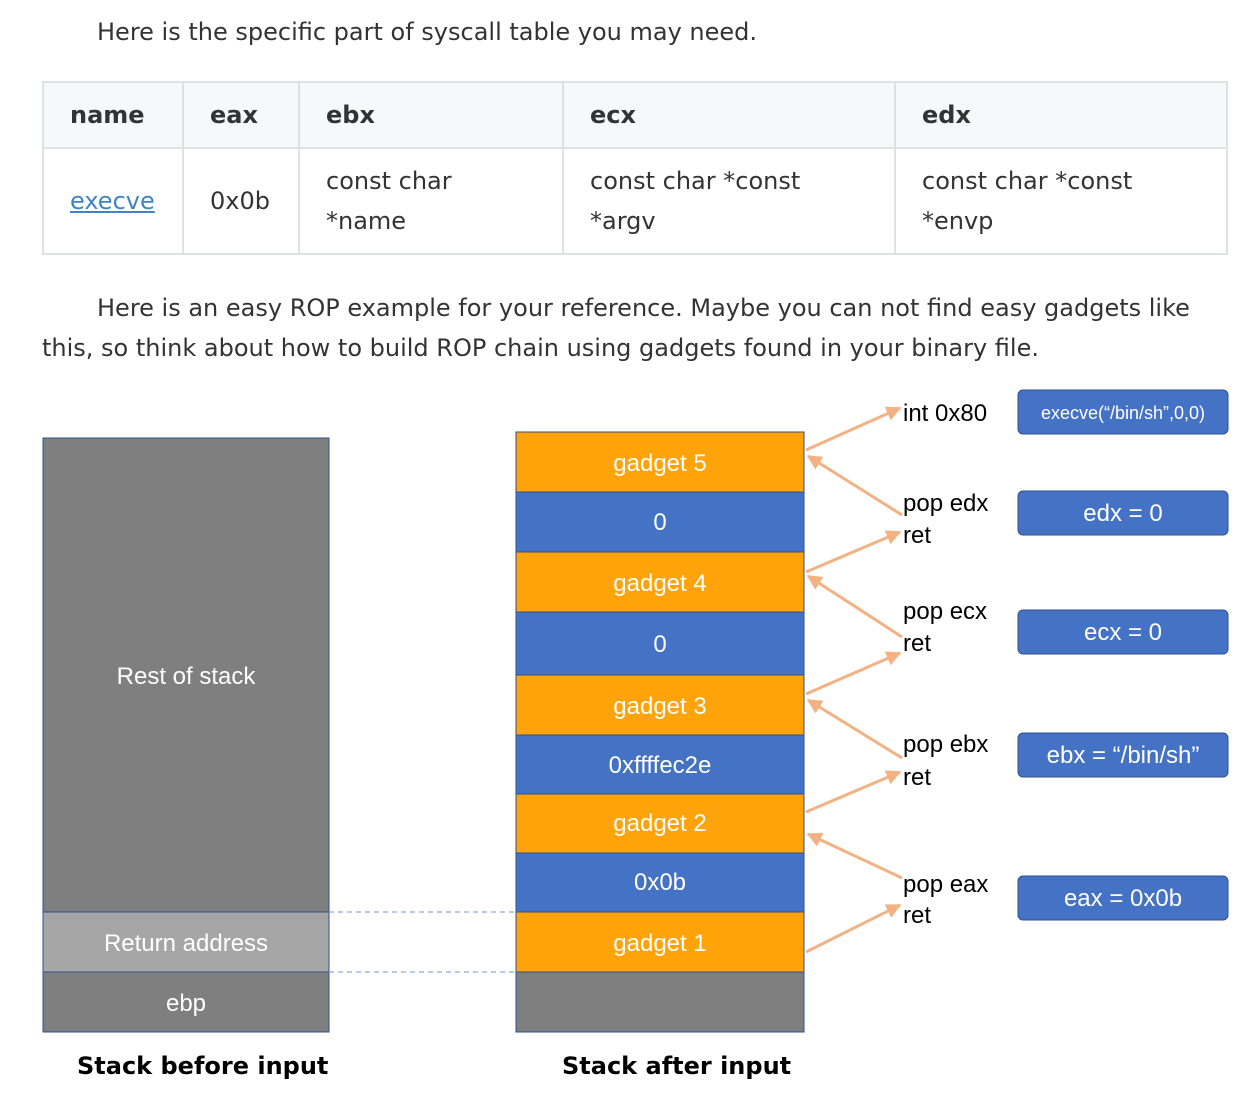 The image size is (1258, 1117). What do you see at coordinates (945, 884) in the screenshot?
I see `gadget-text: pop eax` at bounding box center [945, 884].